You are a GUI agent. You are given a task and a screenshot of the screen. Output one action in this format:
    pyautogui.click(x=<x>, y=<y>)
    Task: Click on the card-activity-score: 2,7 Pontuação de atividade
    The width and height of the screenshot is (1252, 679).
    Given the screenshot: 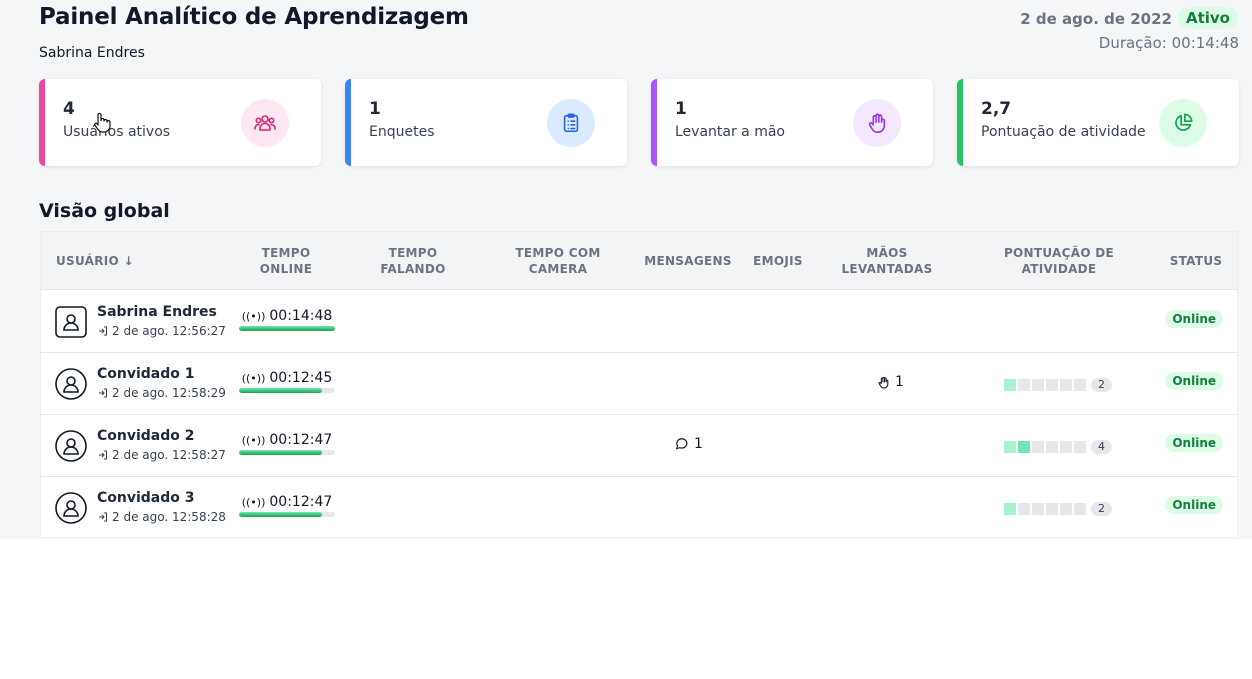 What is the action you would take?
    pyautogui.click(x=1098, y=122)
    